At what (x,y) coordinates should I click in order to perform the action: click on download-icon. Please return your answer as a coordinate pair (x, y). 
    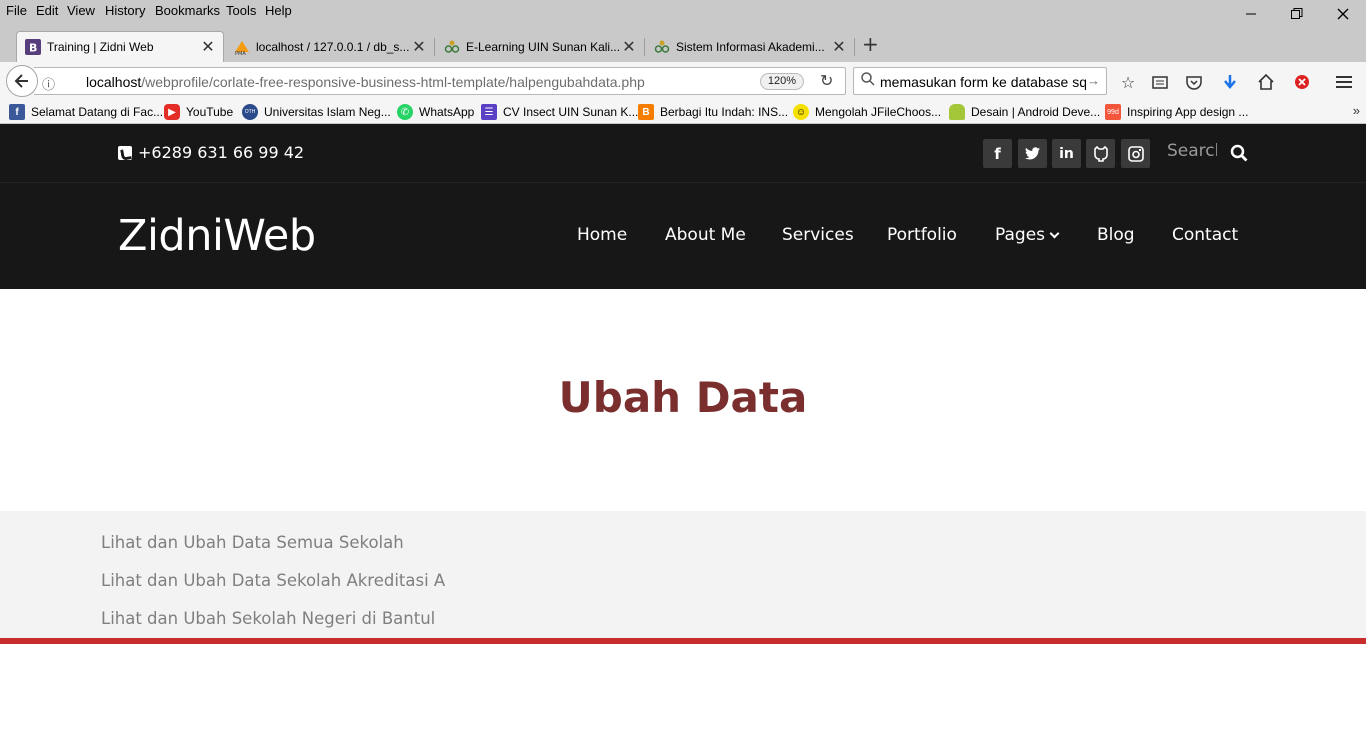
    Looking at the image, I should click on (1230, 82).